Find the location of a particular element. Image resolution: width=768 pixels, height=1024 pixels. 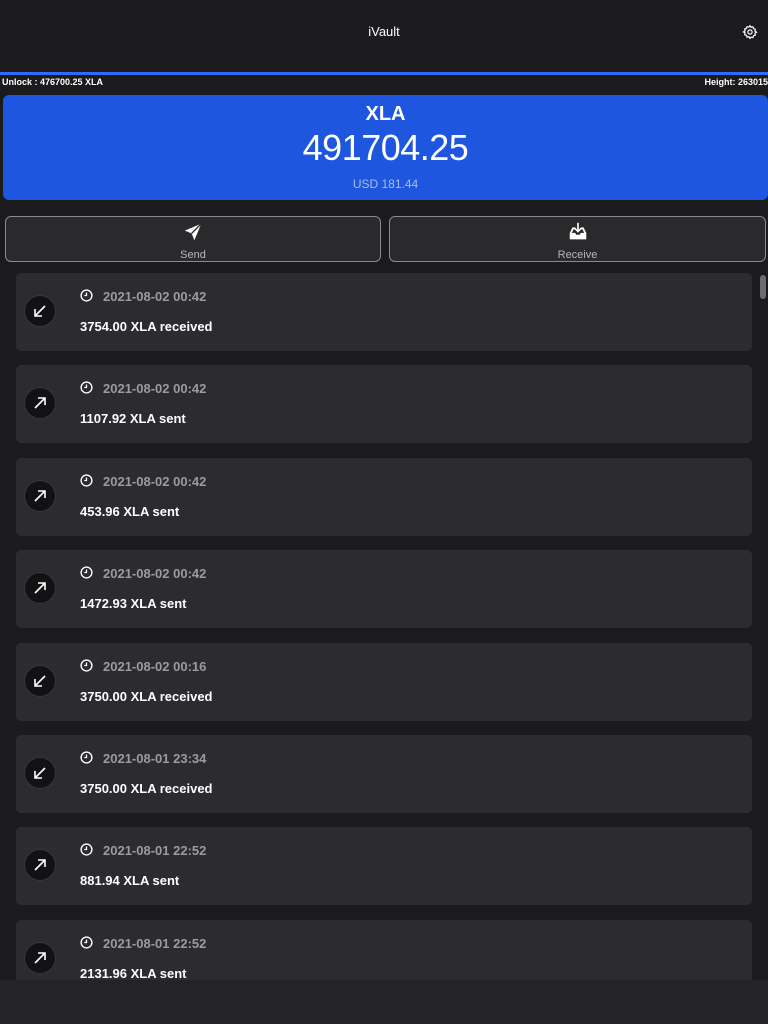

transaction-description: 1107.92 XLA sent is located at coordinates (133, 419).